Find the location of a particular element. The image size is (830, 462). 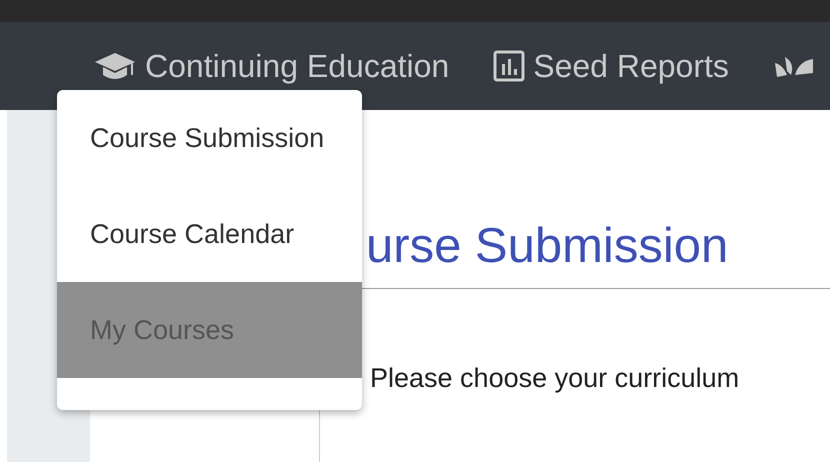

graduation-cap-icon is located at coordinates (115, 66).